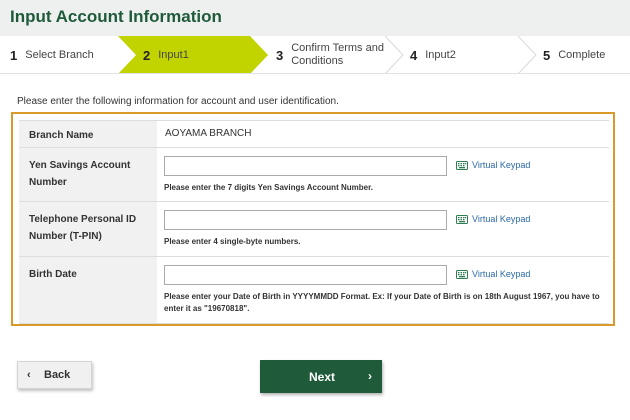 The image size is (630, 420). What do you see at coordinates (305, 166) in the screenshot?
I see `account-number-input` at bounding box center [305, 166].